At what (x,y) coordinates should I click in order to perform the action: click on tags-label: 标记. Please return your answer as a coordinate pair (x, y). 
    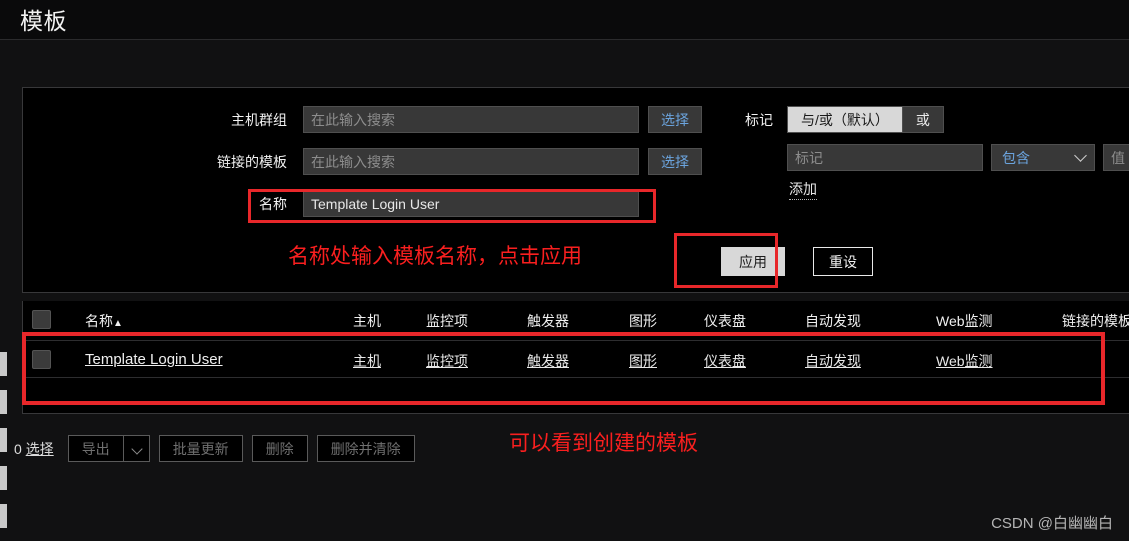
    Looking at the image, I should click on (759, 119).